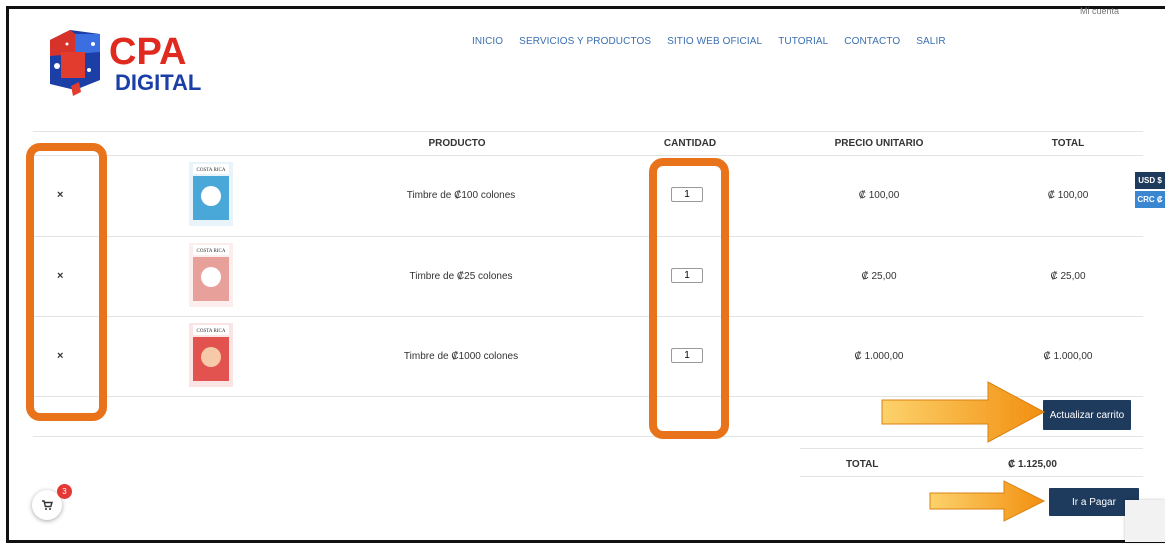 The height and width of the screenshot is (545, 1165). I want to click on cart-count-badge: 3, so click(64, 491).